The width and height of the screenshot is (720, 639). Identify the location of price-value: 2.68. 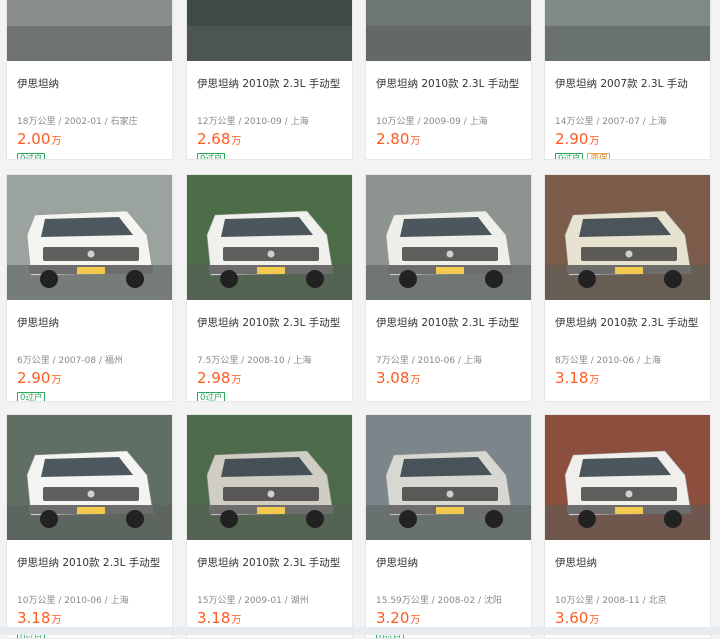
(214, 139).